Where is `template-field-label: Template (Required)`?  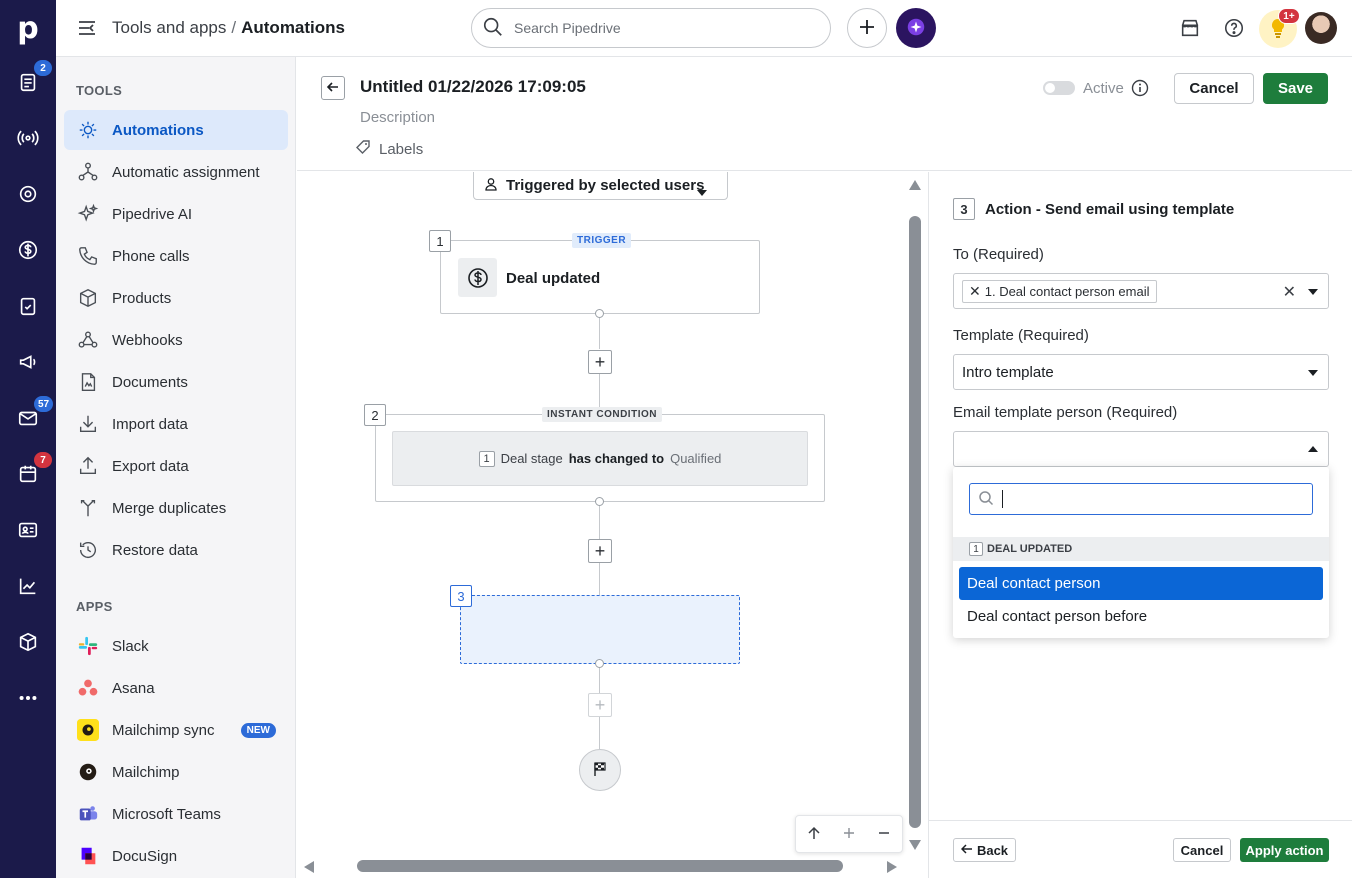 template-field-label: Template (Required) is located at coordinates (1021, 335).